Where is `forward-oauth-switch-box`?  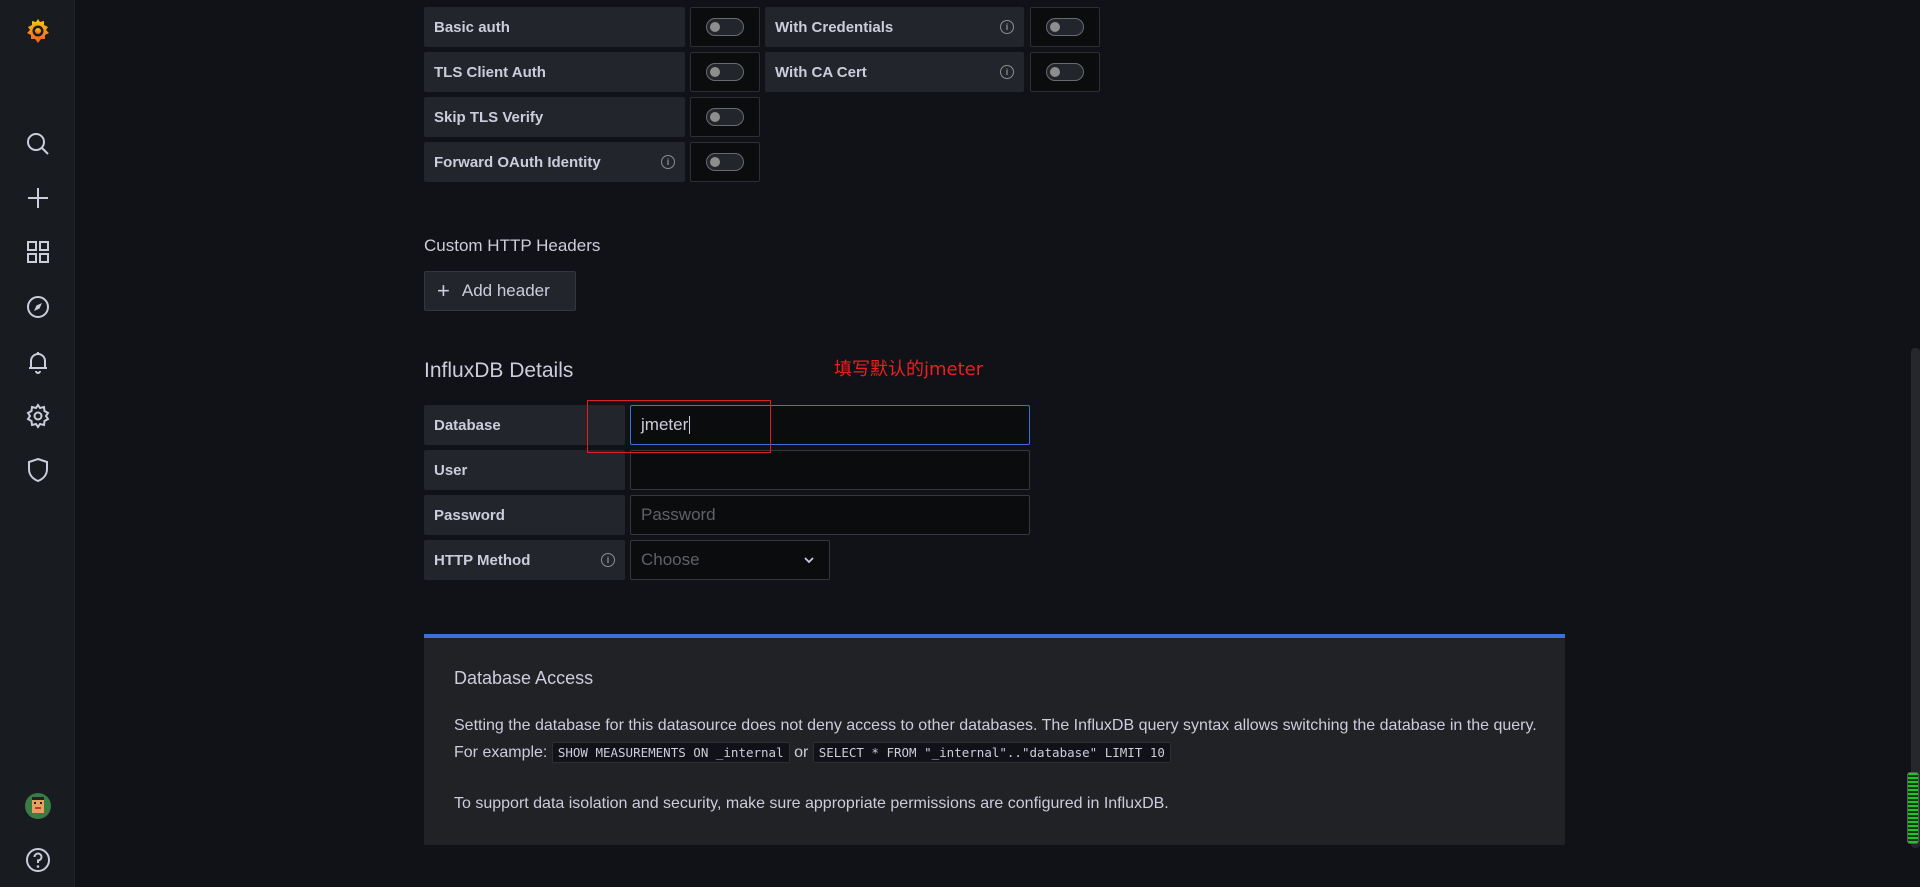
forward-oauth-switch-box is located at coordinates (725, 162).